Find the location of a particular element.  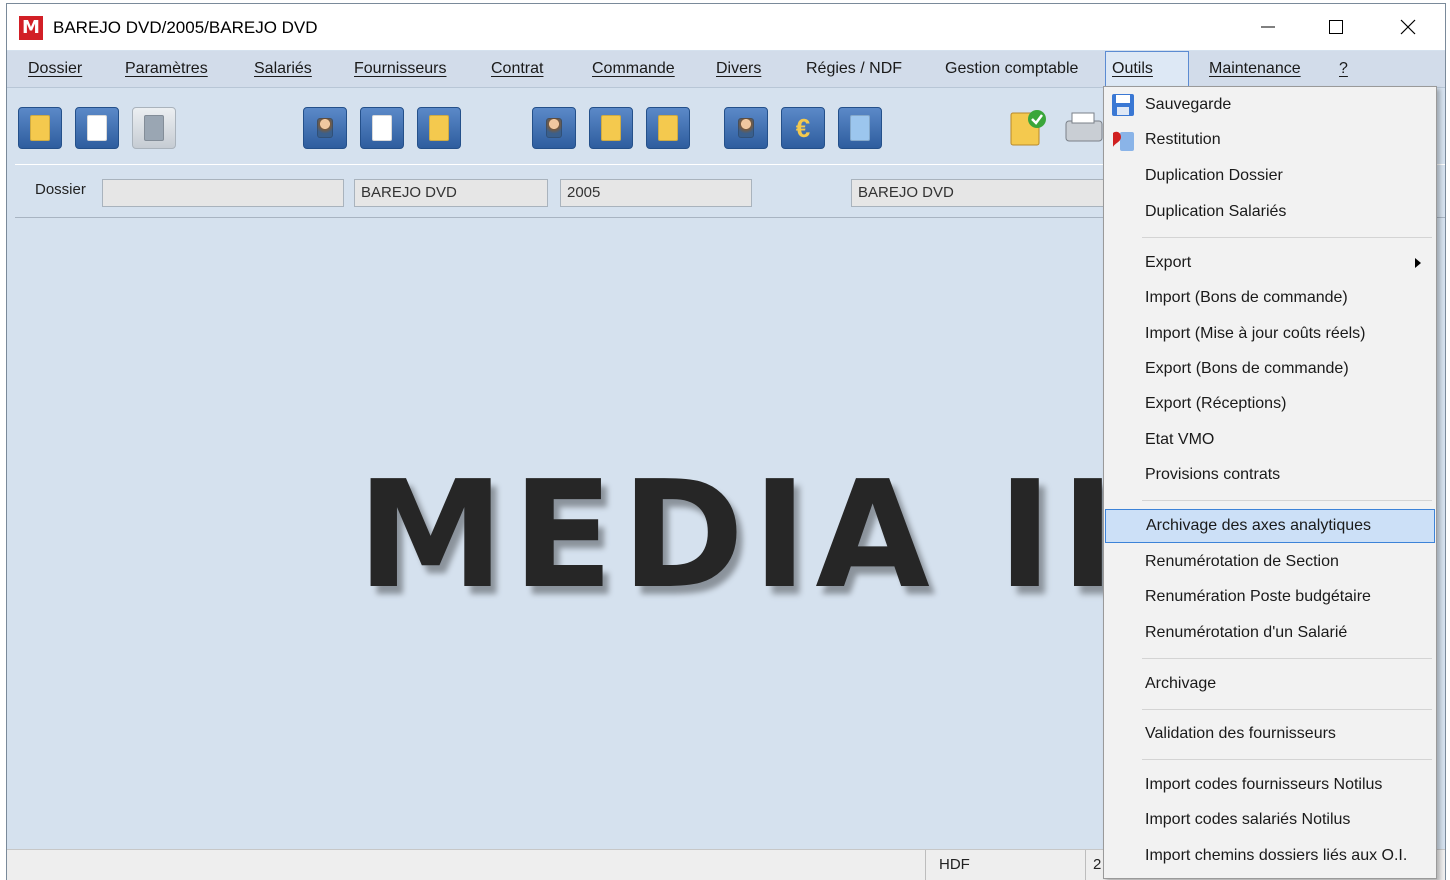

menu-item-provisions: Provisions contrats is located at coordinates (1270, 475).